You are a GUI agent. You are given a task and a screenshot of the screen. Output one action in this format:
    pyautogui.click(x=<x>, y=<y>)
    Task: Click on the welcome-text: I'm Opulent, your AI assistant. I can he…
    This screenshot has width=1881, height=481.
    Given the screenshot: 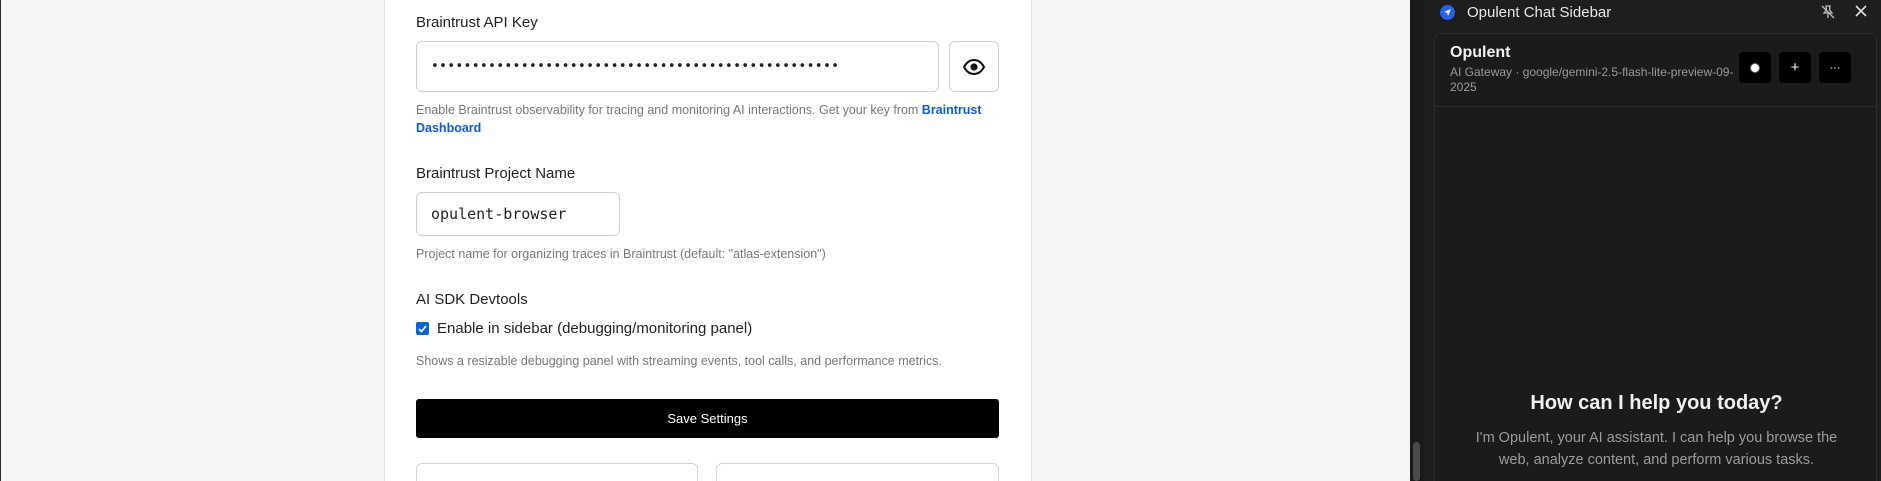 What is the action you would take?
    pyautogui.click(x=1656, y=449)
    